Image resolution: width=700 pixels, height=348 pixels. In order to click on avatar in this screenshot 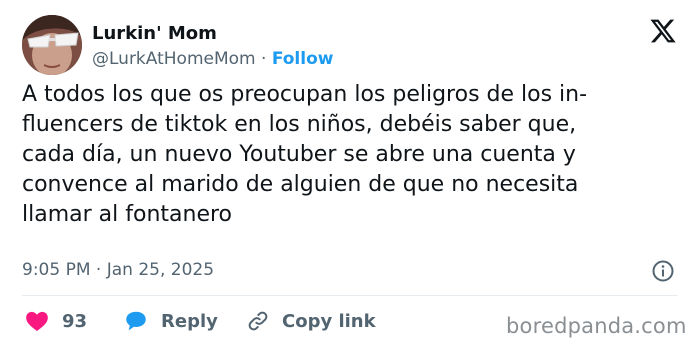, I will do `click(52, 45)`.